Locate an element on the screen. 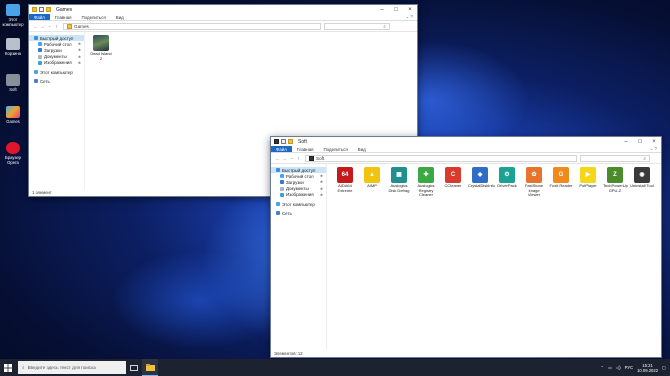  file-name: Auslogics Registry Cleaner is located at coordinates (426, 190).